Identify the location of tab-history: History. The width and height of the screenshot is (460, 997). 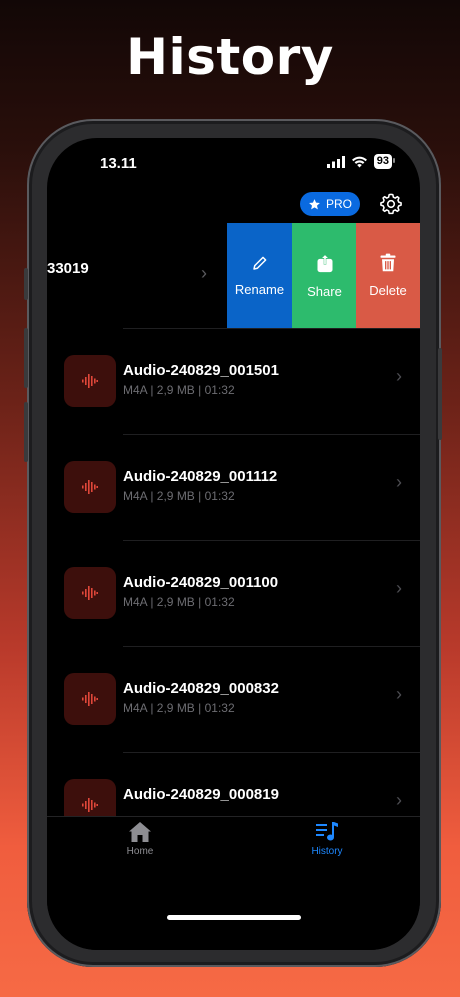
(327, 839).